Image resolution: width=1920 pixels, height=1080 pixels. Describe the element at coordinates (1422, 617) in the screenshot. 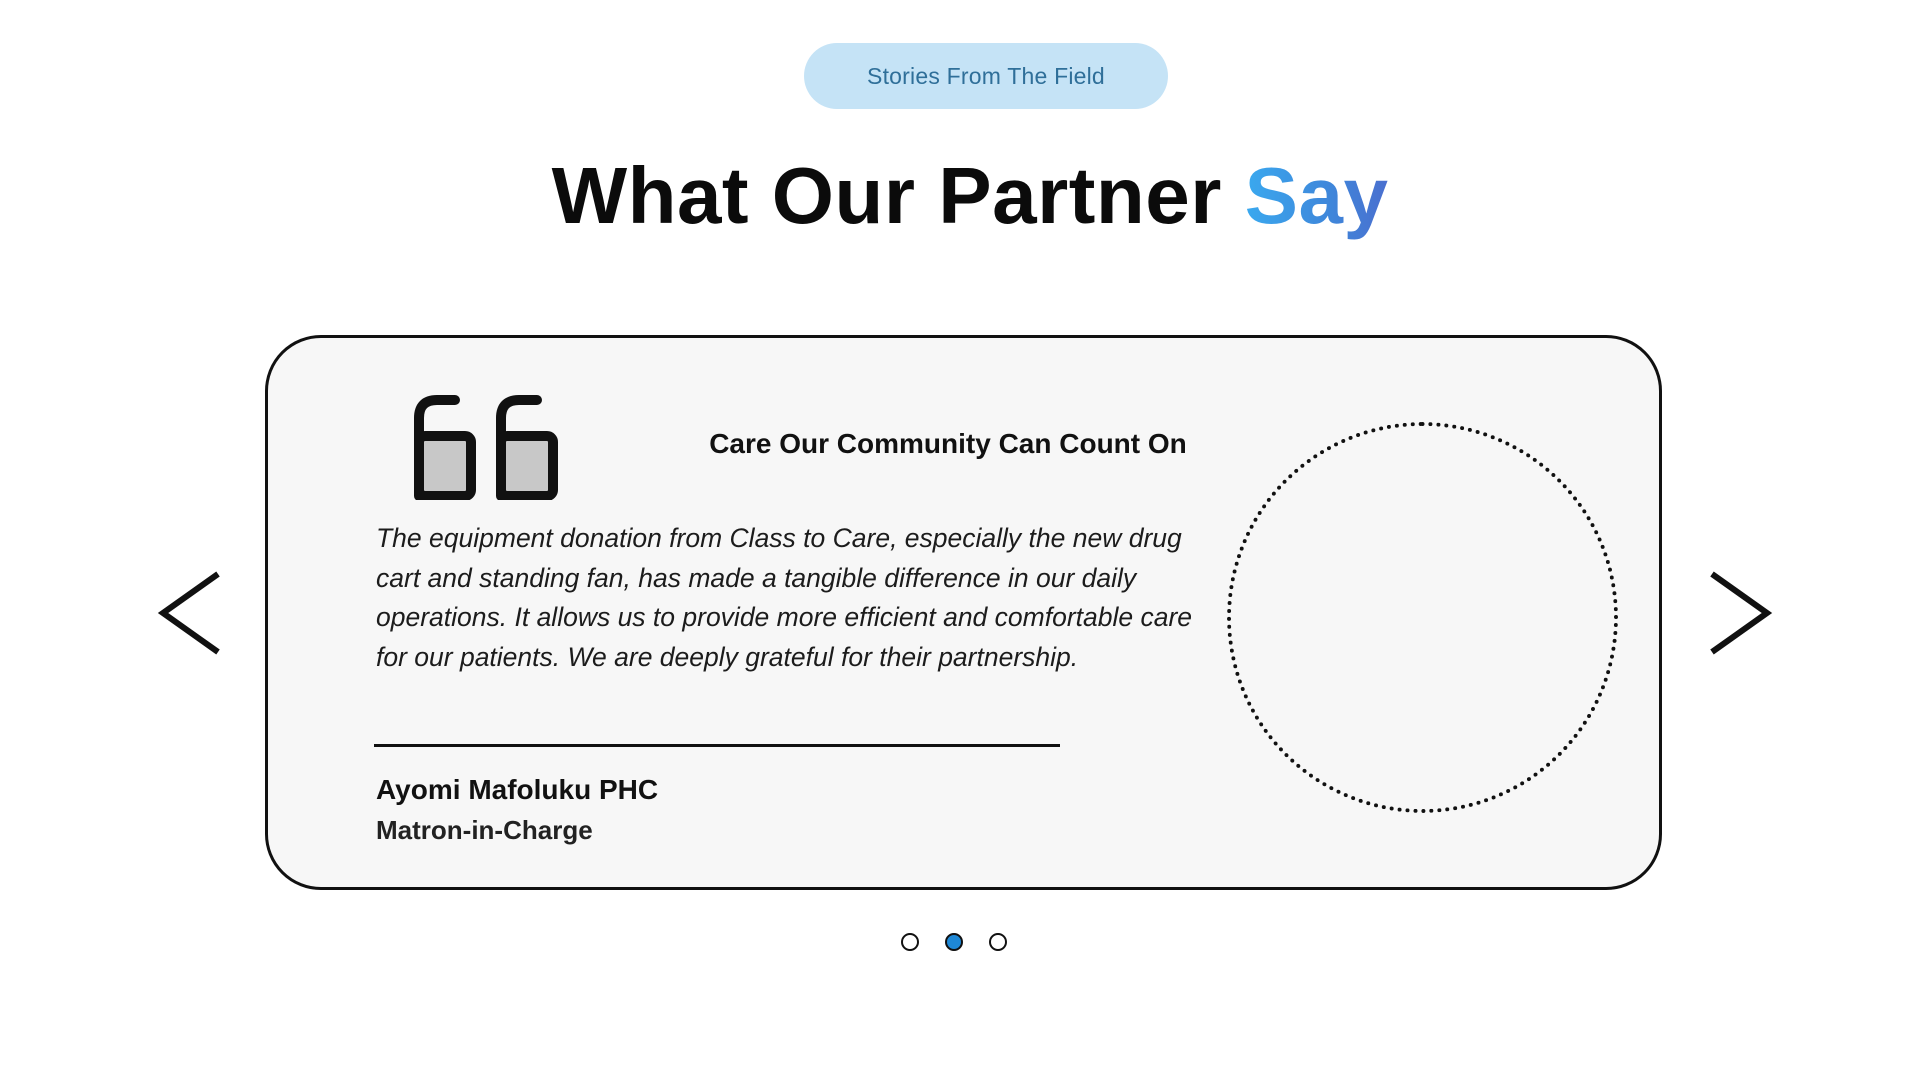

I see `author-photo-placeholder` at that location.